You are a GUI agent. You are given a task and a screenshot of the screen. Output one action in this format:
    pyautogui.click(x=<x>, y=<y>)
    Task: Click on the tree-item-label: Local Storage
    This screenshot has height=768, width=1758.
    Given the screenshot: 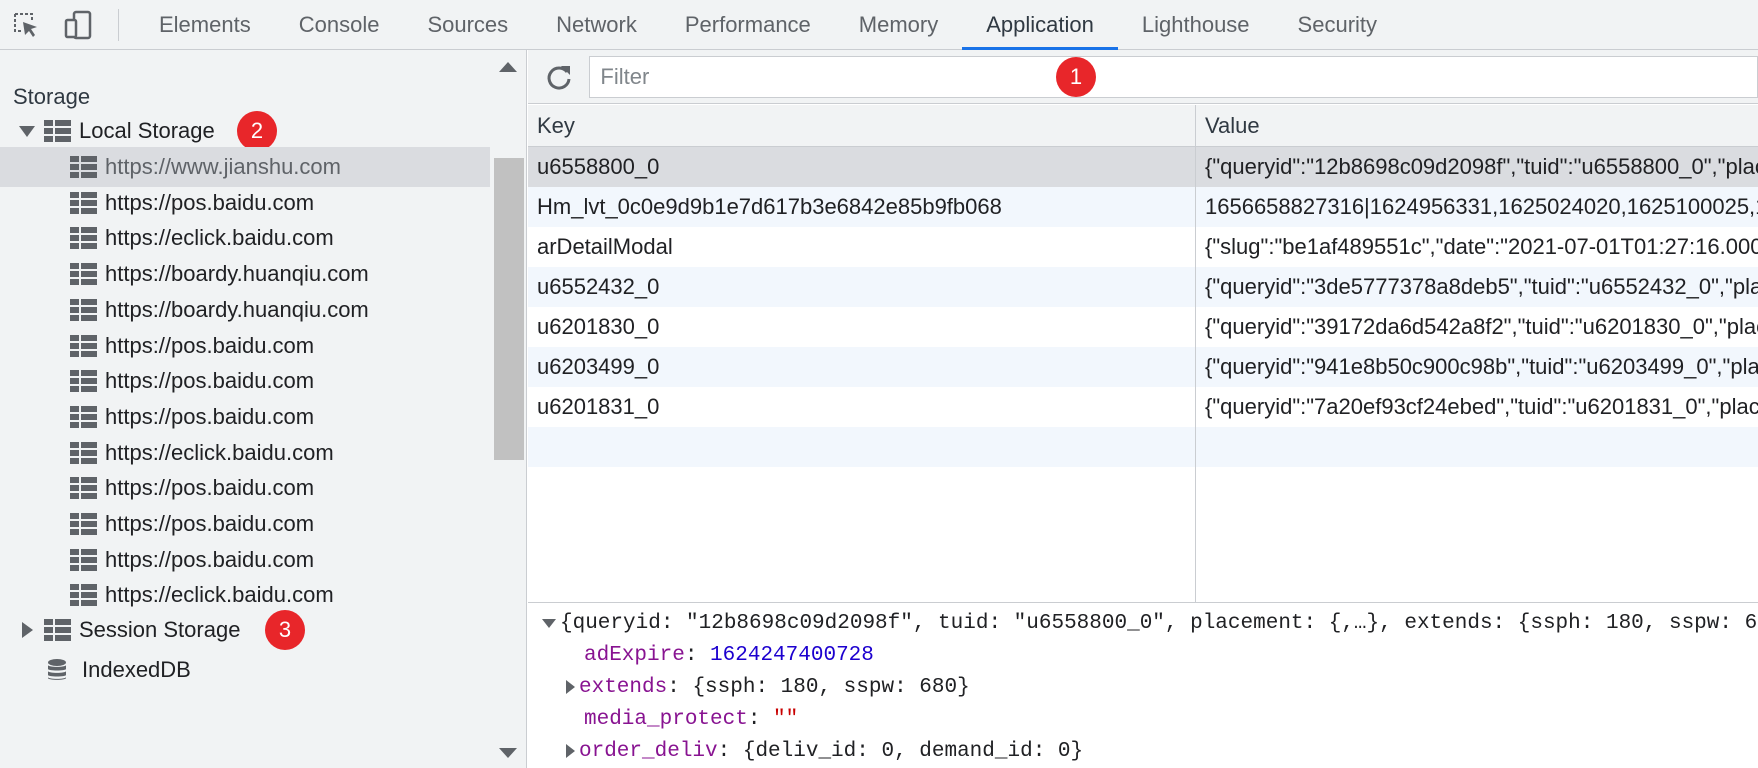 What is the action you would take?
    pyautogui.click(x=147, y=130)
    